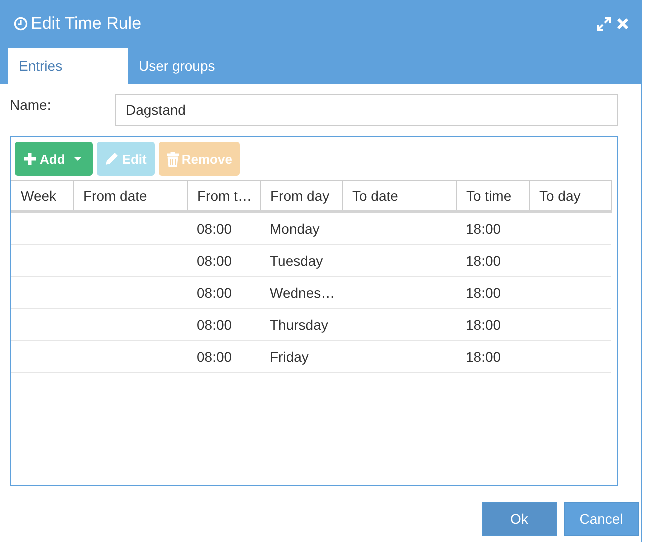  I want to click on tab: Entries, so click(68, 66).